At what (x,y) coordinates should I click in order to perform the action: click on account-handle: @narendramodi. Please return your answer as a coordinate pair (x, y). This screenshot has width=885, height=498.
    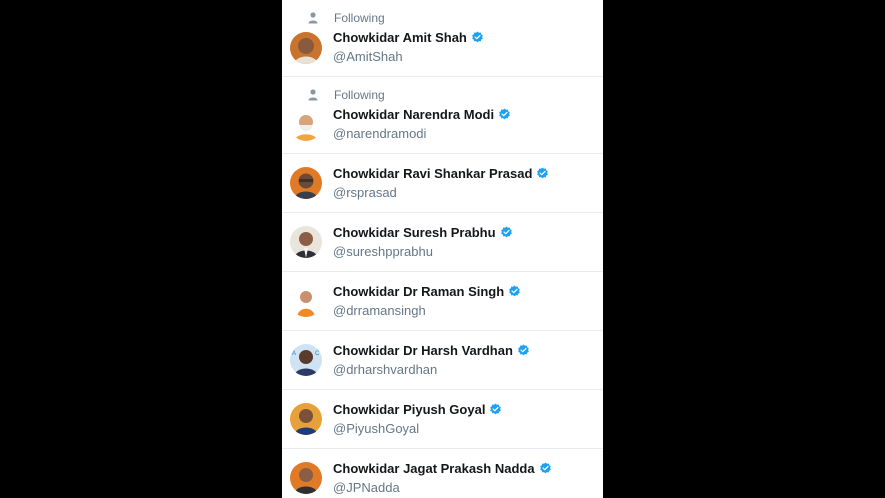
    Looking at the image, I should click on (380, 133).